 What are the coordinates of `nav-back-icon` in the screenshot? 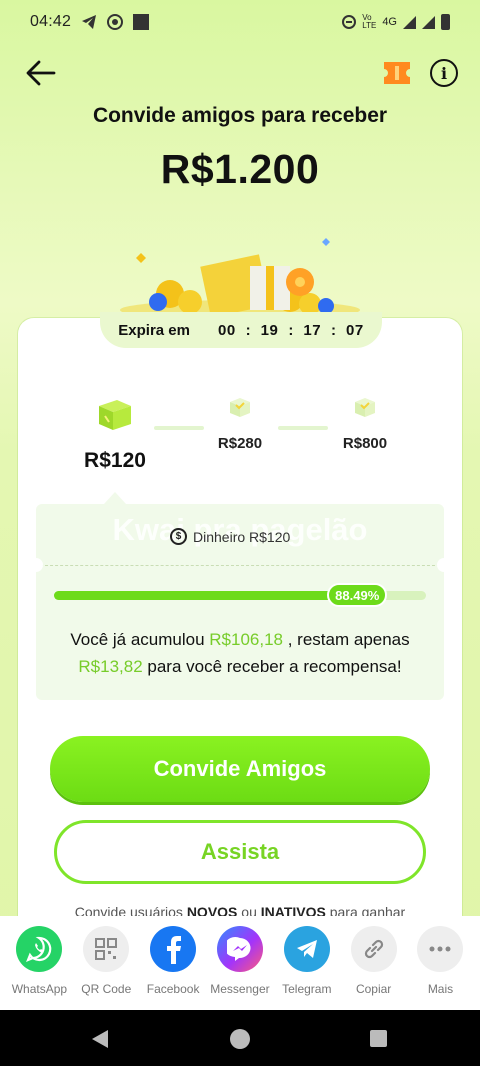 It's located at (100, 1039).